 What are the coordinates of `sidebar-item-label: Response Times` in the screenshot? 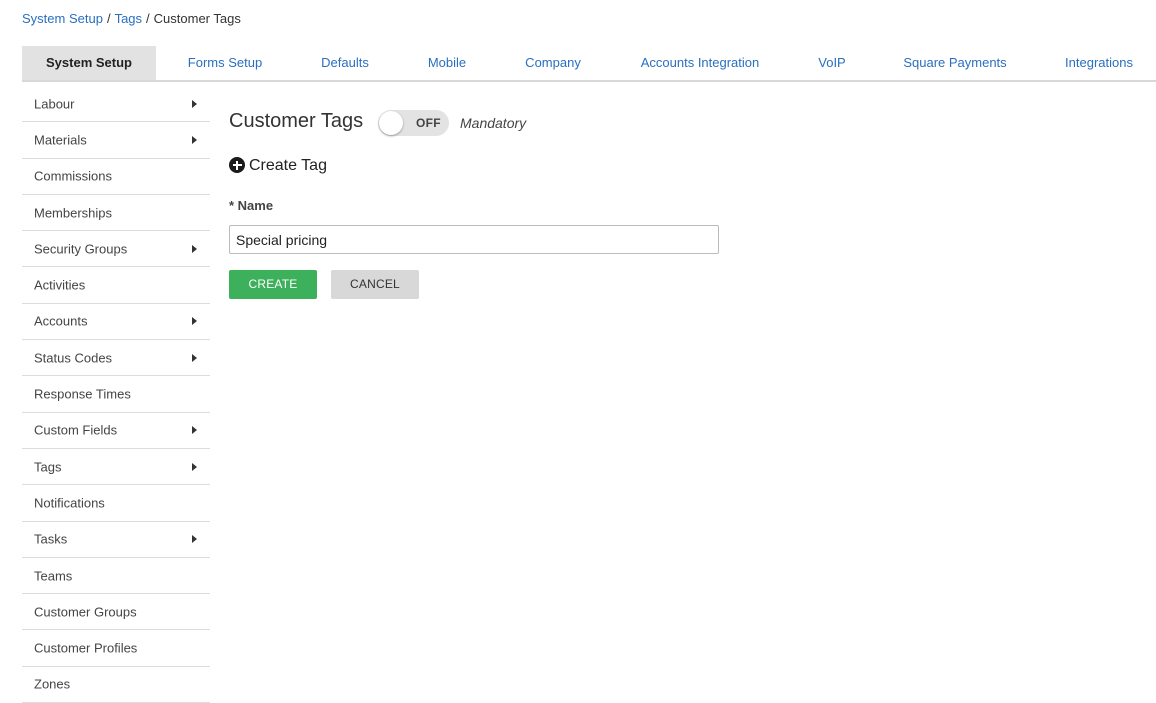 It's located at (82, 394).